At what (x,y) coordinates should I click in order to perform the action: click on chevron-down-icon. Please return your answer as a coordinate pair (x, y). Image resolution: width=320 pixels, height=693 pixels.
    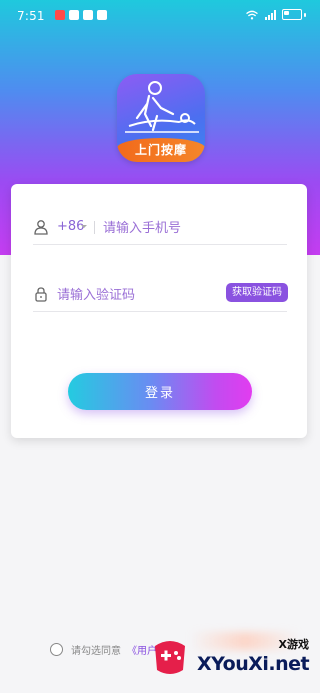
    Looking at the image, I should click on (84, 226).